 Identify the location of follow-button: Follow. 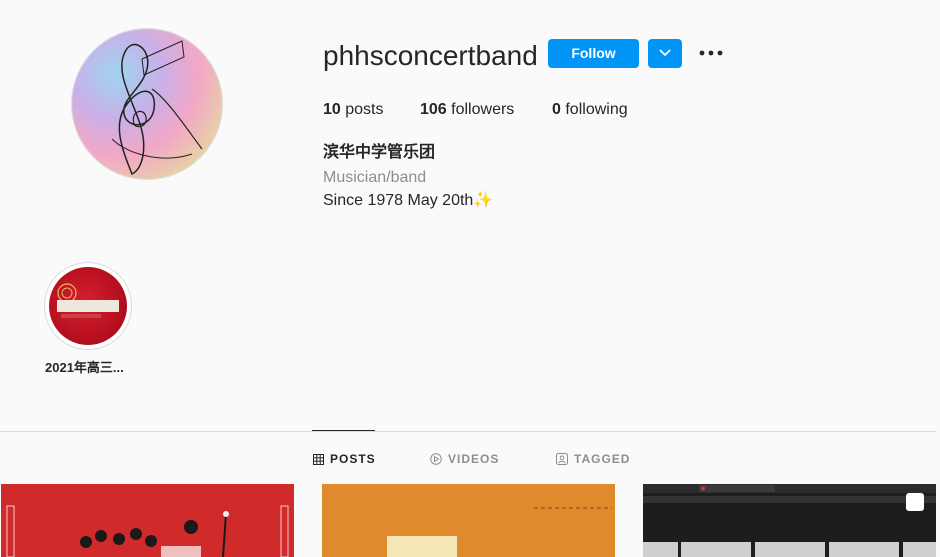
(593, 53).